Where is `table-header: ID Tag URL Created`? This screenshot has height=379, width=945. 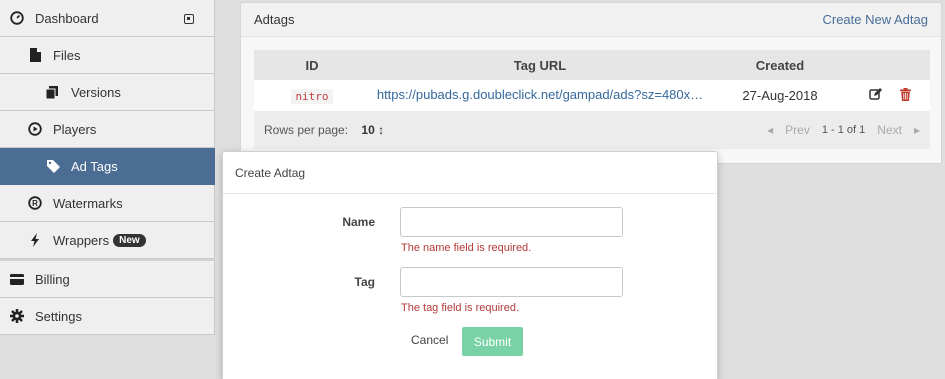 table-header: ID Tag URL Created is located at coordinates (592, 65).